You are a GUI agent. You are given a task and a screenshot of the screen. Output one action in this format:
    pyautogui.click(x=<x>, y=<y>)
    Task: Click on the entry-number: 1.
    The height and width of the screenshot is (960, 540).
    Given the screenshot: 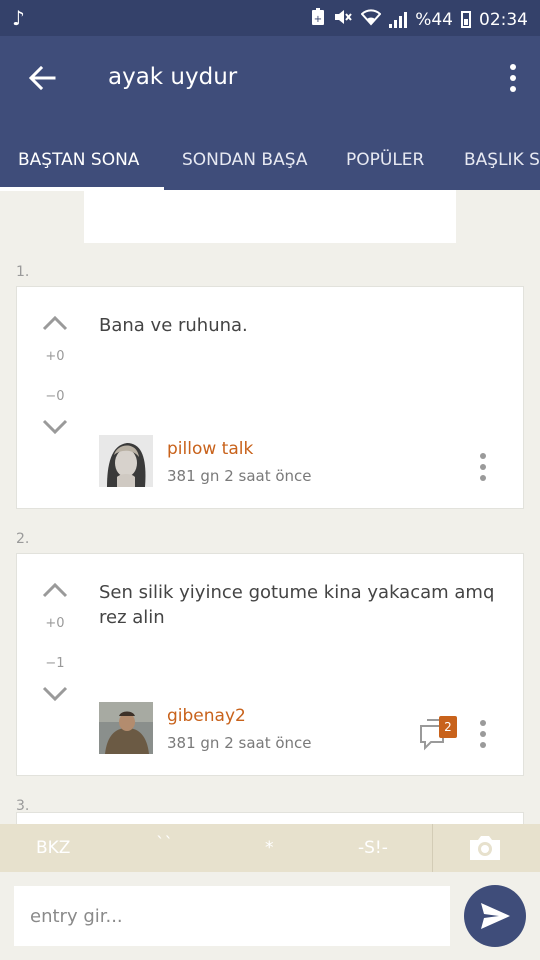 What is the action you would take?
    pyautogui.click(x=23, y=272)
    